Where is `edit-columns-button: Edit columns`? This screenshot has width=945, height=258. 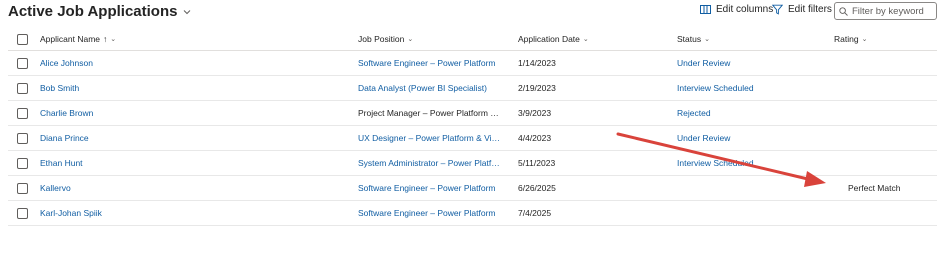 edit-columns-button: Edit columns is located at coordinates (736, 9).